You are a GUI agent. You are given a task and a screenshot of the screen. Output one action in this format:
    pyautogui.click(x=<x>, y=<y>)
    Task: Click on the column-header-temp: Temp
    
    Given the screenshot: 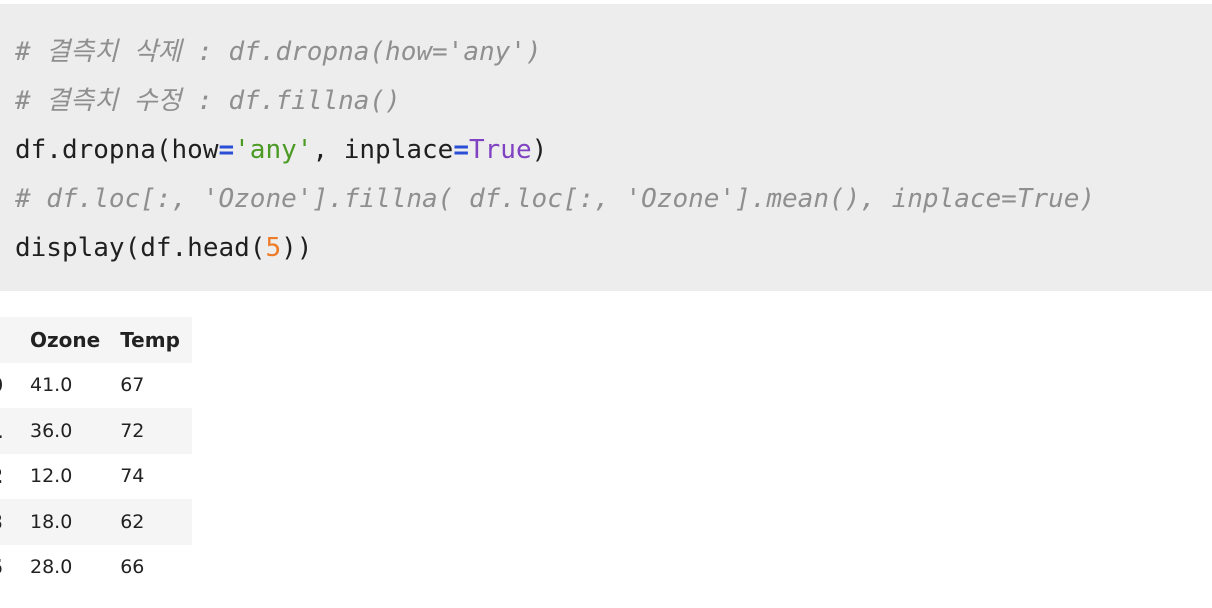 What is the action you would take?
    pyautogui.click(x=150, y=339)
    